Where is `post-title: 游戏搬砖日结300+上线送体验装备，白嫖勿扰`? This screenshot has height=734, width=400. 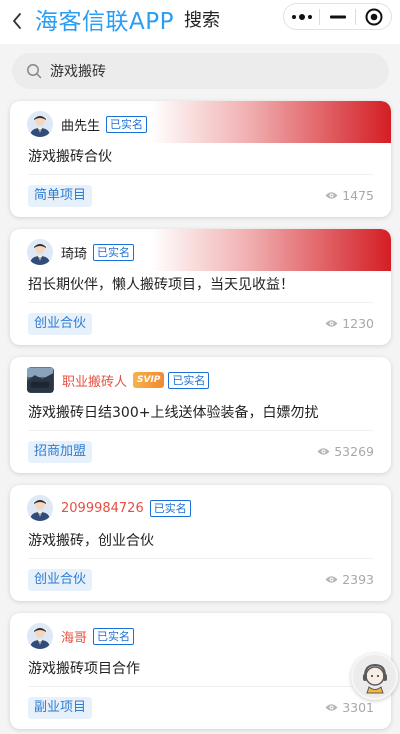 post-title: 游戏搬砖日结300+上线送体验装备，白嫖勿扰 is located at coordinates (173, 413).